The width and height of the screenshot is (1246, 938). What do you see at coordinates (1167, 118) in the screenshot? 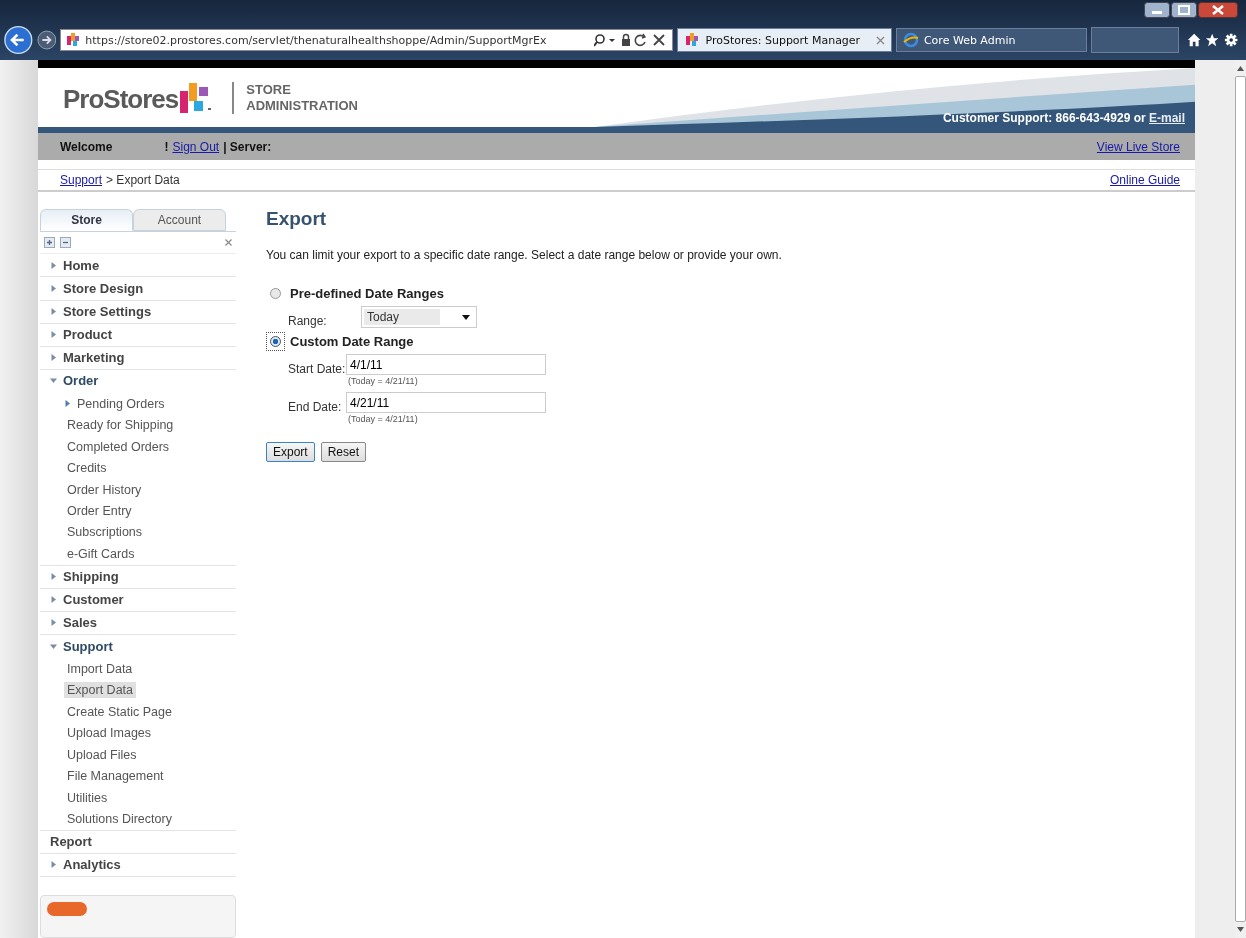
I see `email-link: E-mail` at bounding box center [1167, 118].